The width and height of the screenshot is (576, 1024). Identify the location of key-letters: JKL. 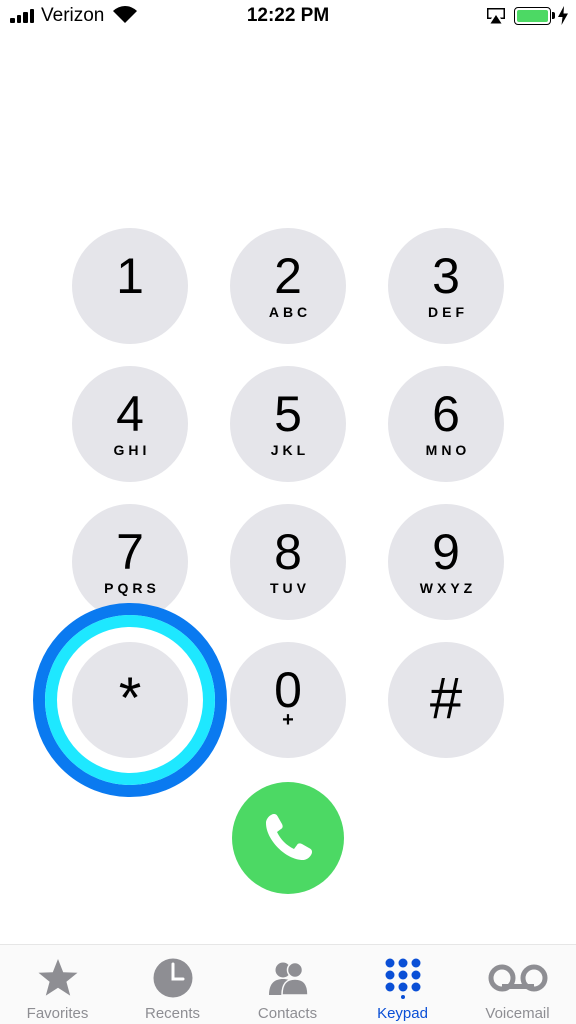
(290, 450).